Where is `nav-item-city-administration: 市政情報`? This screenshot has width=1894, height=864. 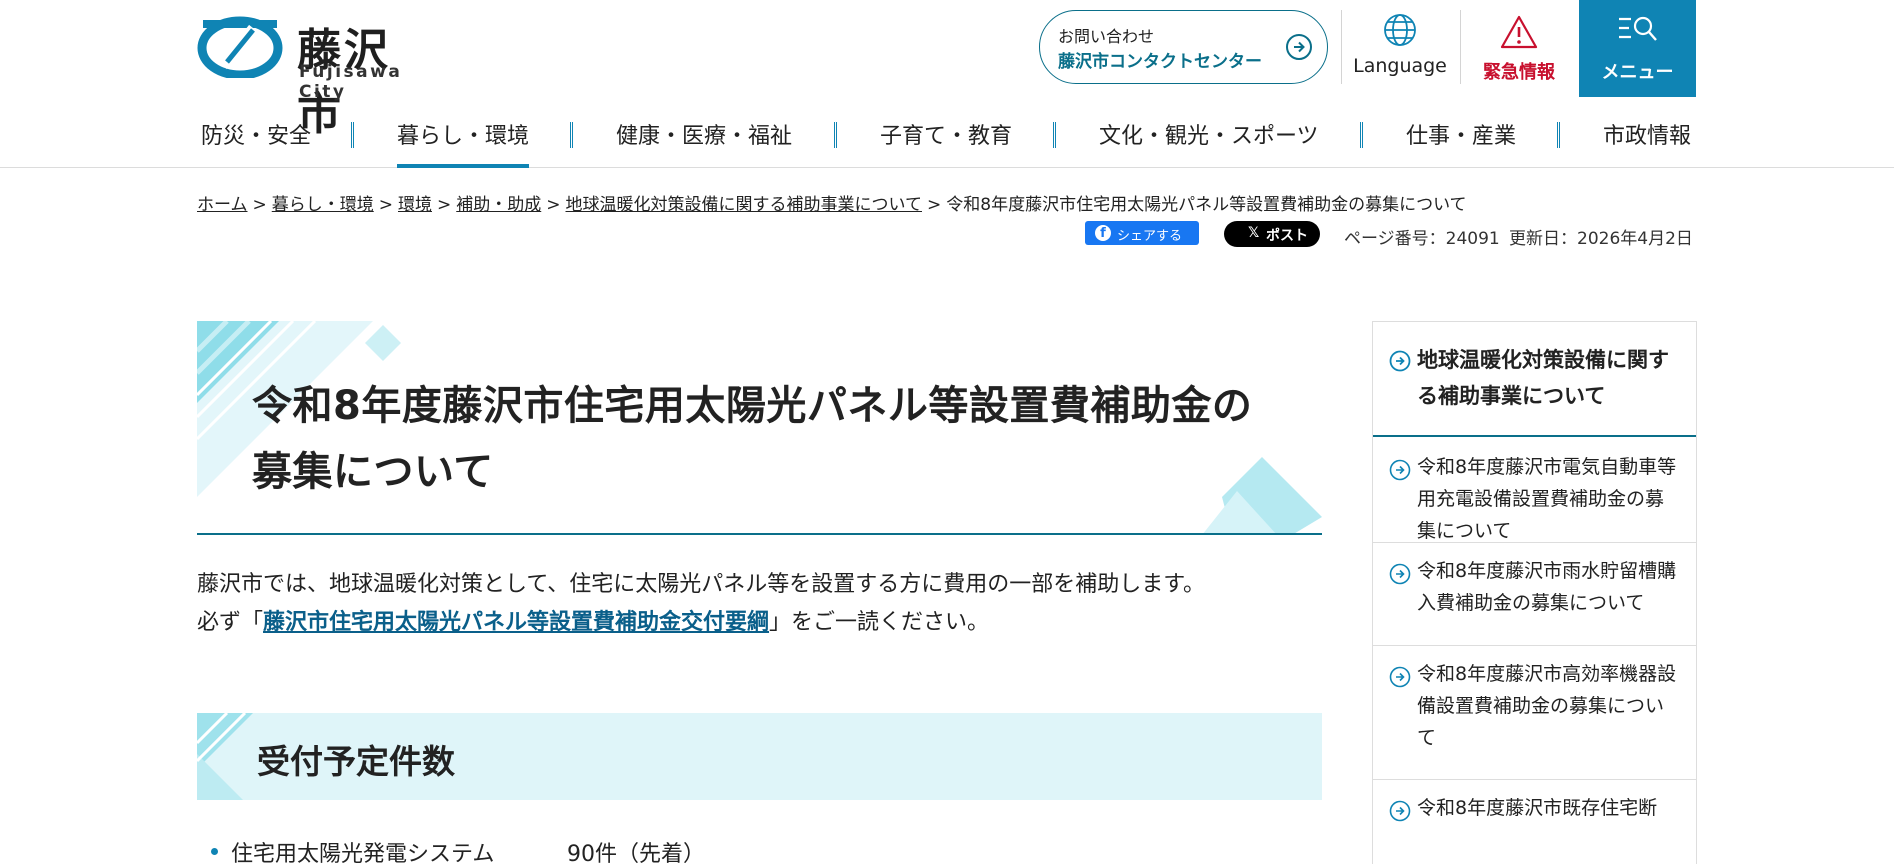 nav-item-city-administration: 市政情報 is located at coordinates (1647, 134).